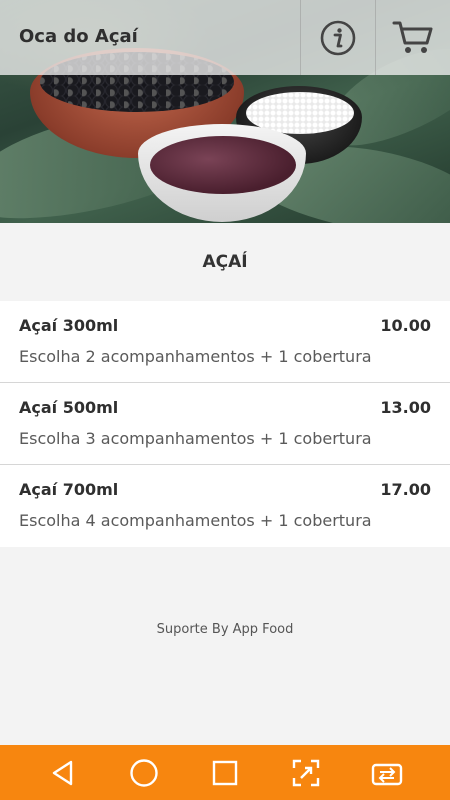  What do you see at coordinates (225, 37) in the screenshot?
I see `app-bar: Oca do Açaí` at bounding box center [225, 37].